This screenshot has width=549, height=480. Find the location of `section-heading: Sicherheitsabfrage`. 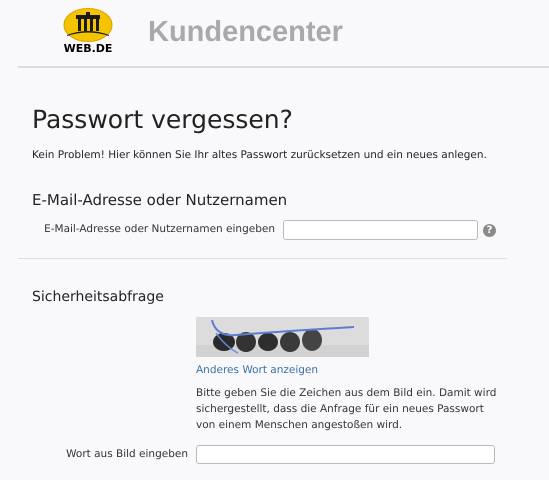

section-heading: Sicherheitsabfrage is located at coordinates (98, 297).